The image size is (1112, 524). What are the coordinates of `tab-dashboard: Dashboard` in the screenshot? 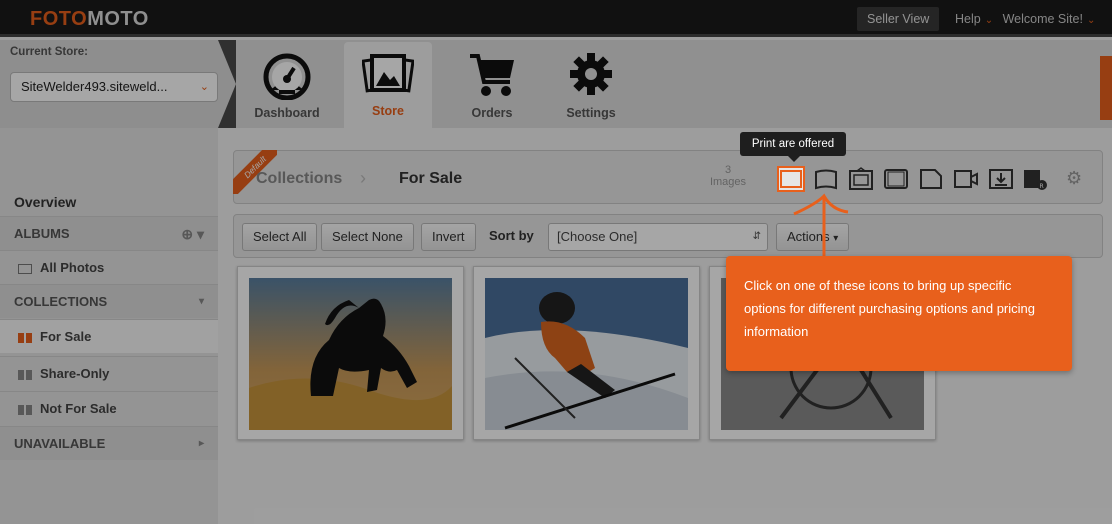 It's located at (287, 86).